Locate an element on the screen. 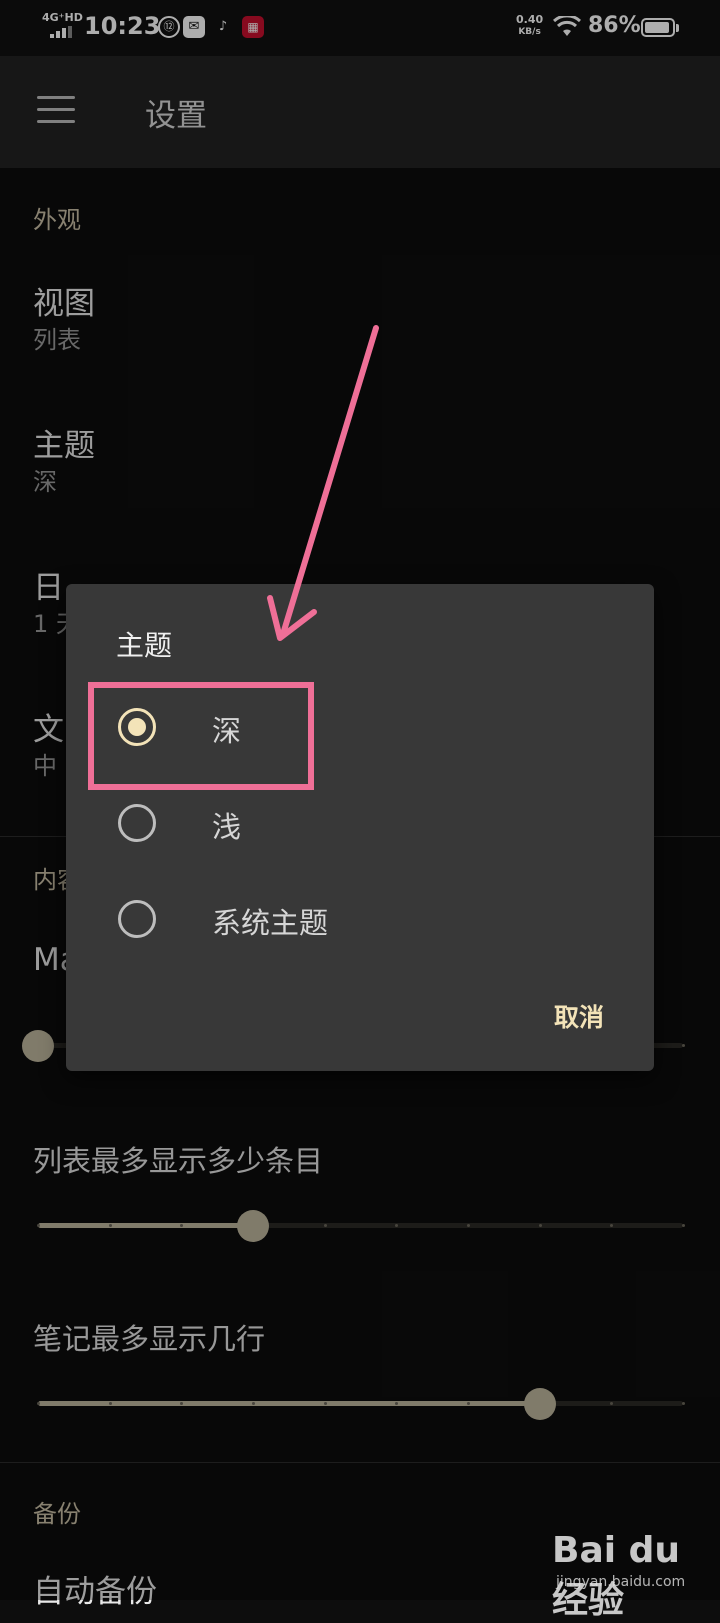  dialog-title: 主题 is located at coordinates (144, 645).